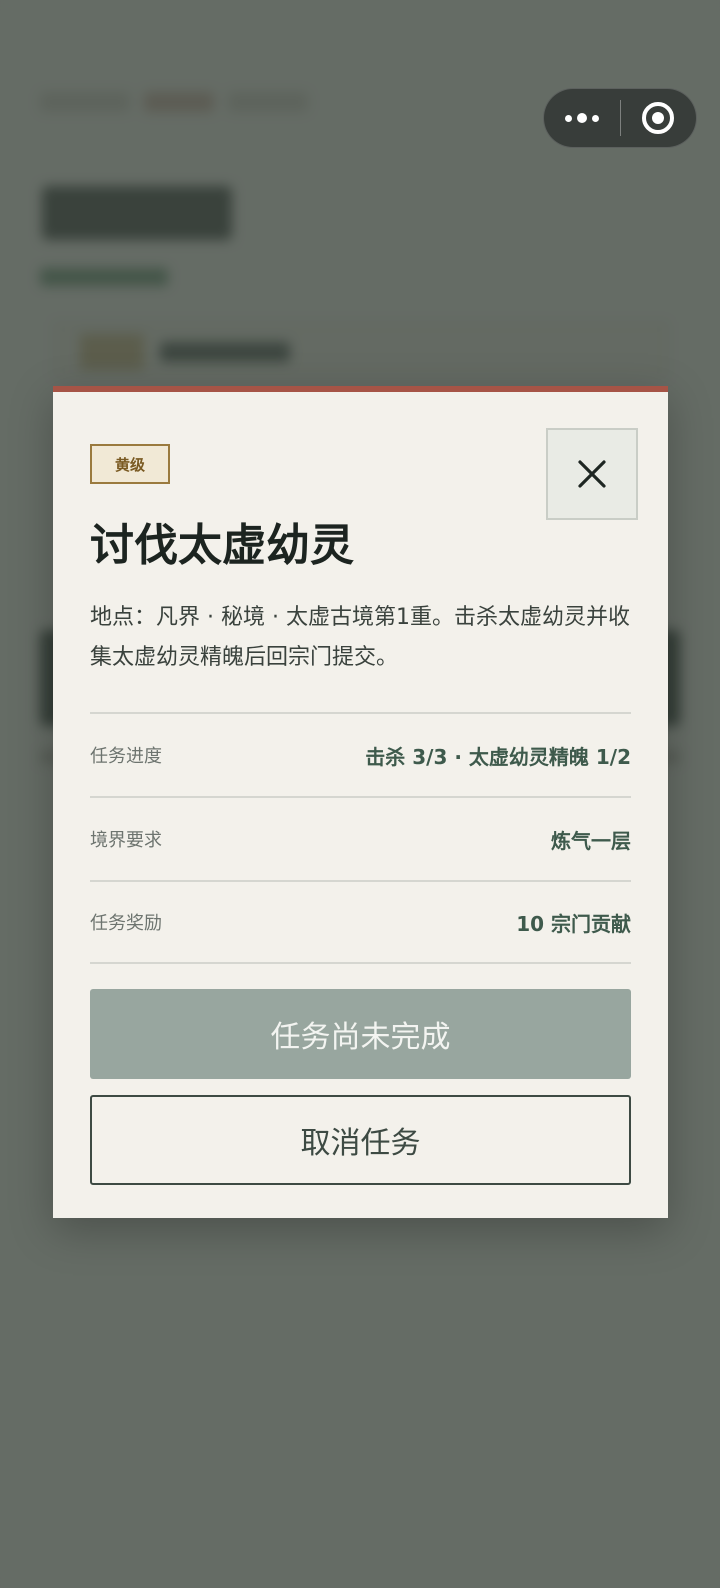  What do you see at coordinates (360, 1034) in the screenshot?
I see `submit-task-button: 任务尚未完成` at bounding box center [360, 1034].